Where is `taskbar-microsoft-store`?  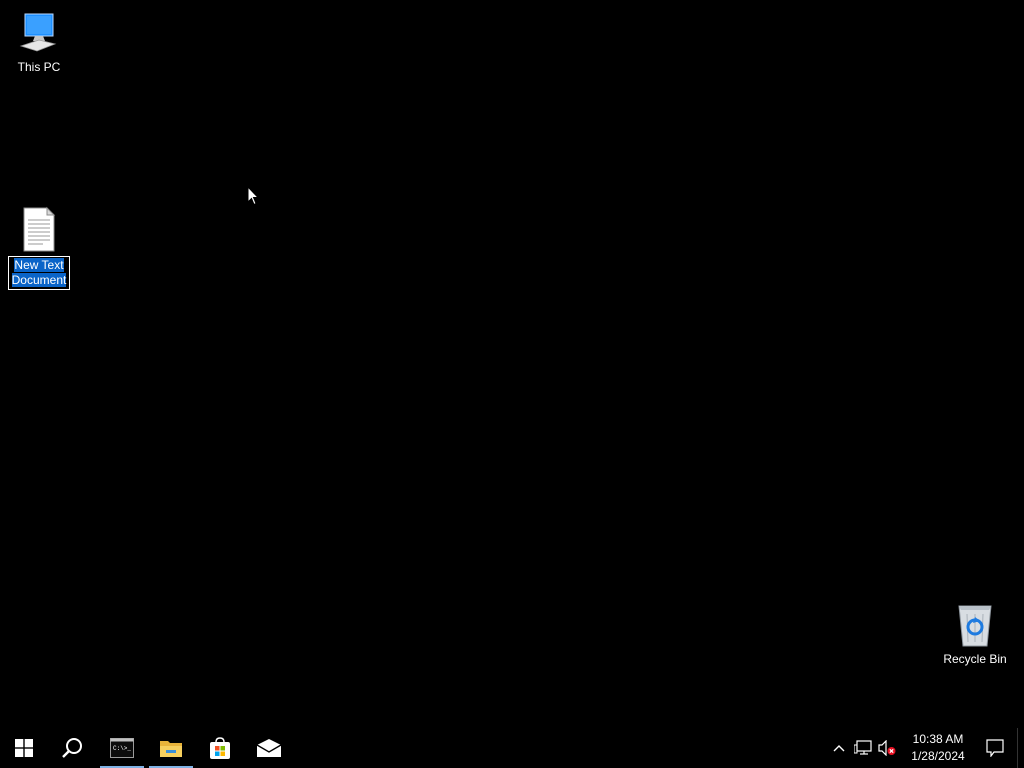
taskbar-microsoft-store is located at coordinates (220, 748).